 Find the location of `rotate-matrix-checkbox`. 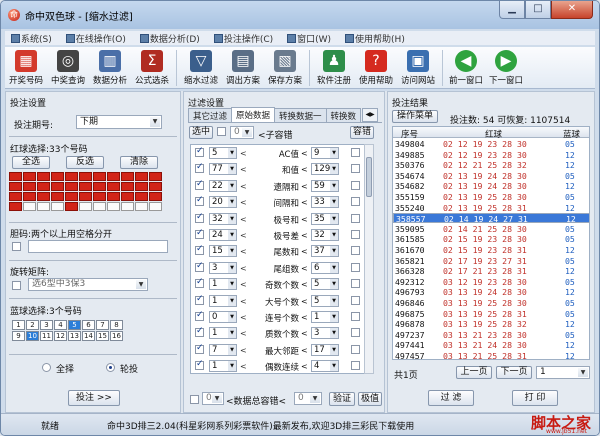

rotate-matrix-checkbox is located at coordinates (16, 285).